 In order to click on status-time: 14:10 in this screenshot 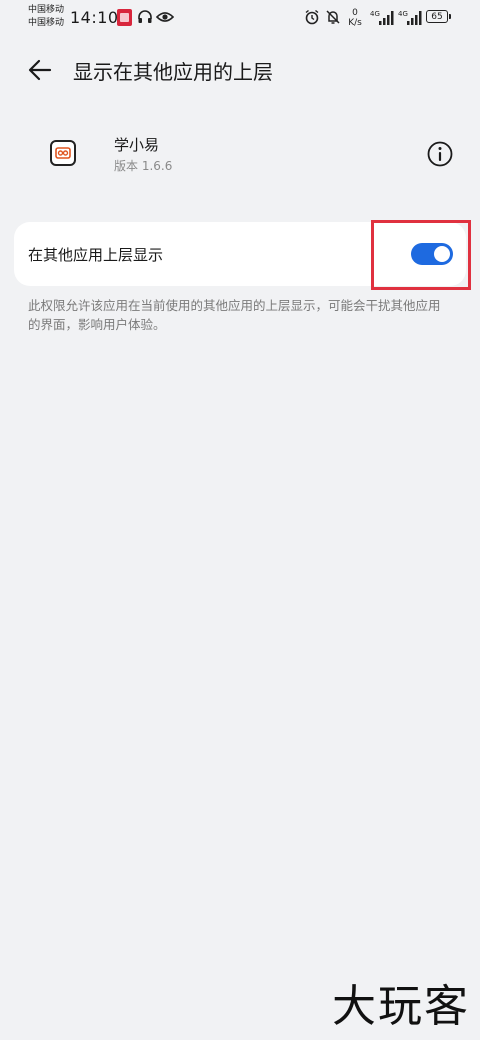, I will do `click(94, 17)`.